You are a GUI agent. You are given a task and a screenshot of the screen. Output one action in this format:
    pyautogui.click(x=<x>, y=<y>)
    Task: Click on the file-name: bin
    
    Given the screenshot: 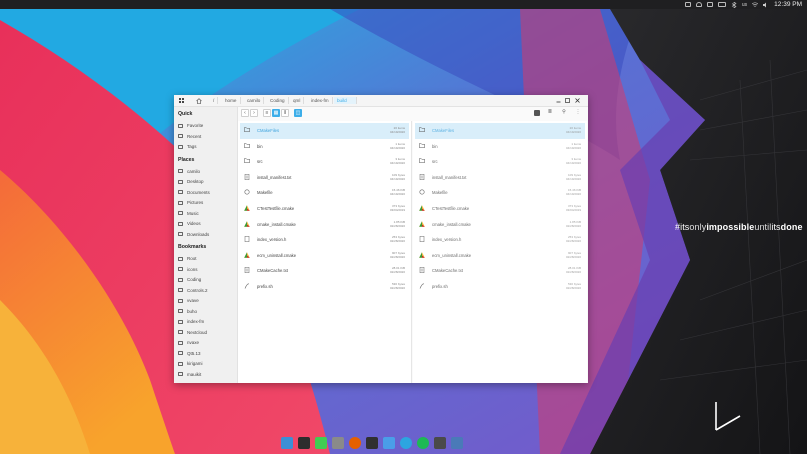 What is the action you would take?
    pyautogui.click(x=435, y=146)
    